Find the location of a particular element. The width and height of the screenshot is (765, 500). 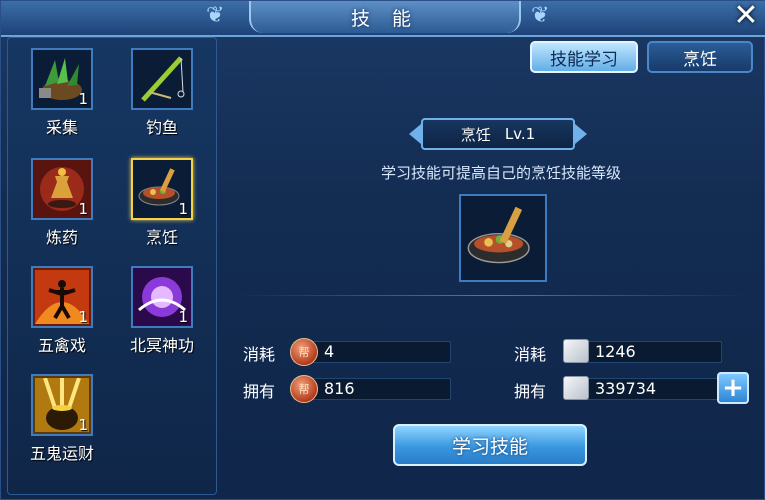

alchemy-flask-icon: 1 is located at coordinates (62, 189).